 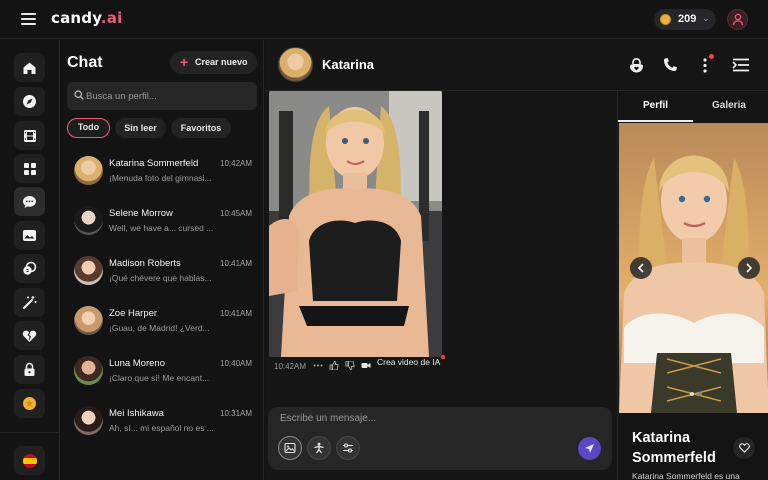 I want to click on contact-name: Katarina, so click(x=348, y=64).